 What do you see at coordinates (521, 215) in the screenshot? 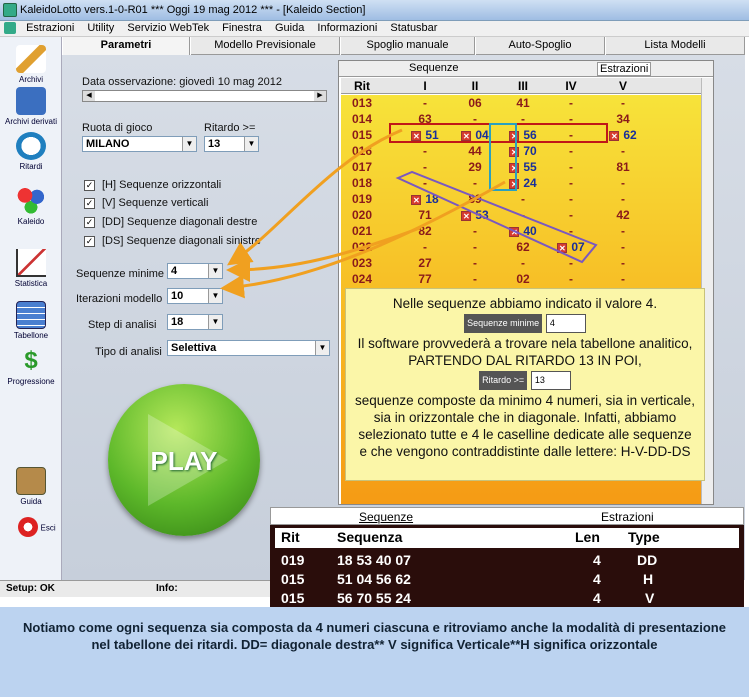
I see `grid-row: 020 71 ✕ 53- -42` at bounding box center [521, 215].